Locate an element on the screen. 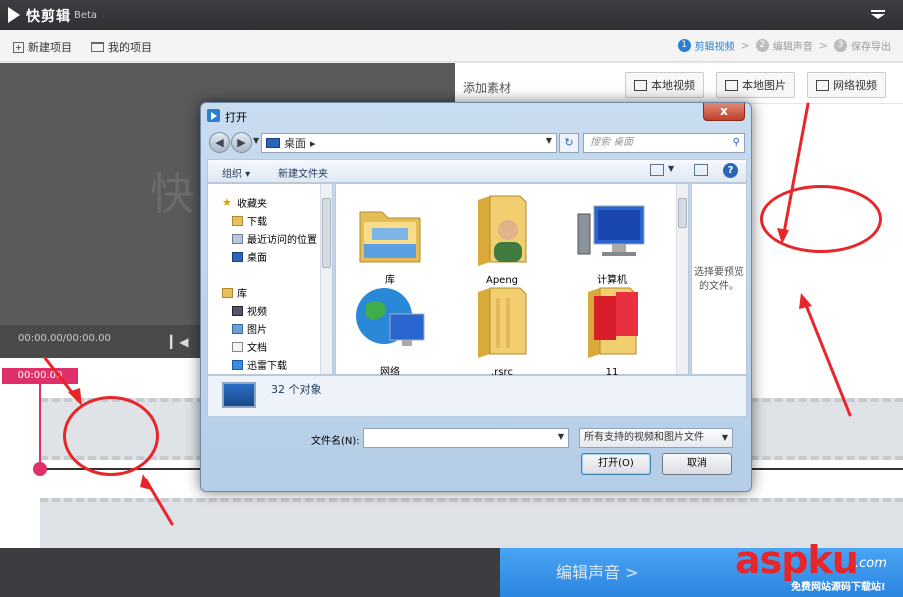 The image size is (903, 597). step-number: 1 is located at coordinates (684, 45).